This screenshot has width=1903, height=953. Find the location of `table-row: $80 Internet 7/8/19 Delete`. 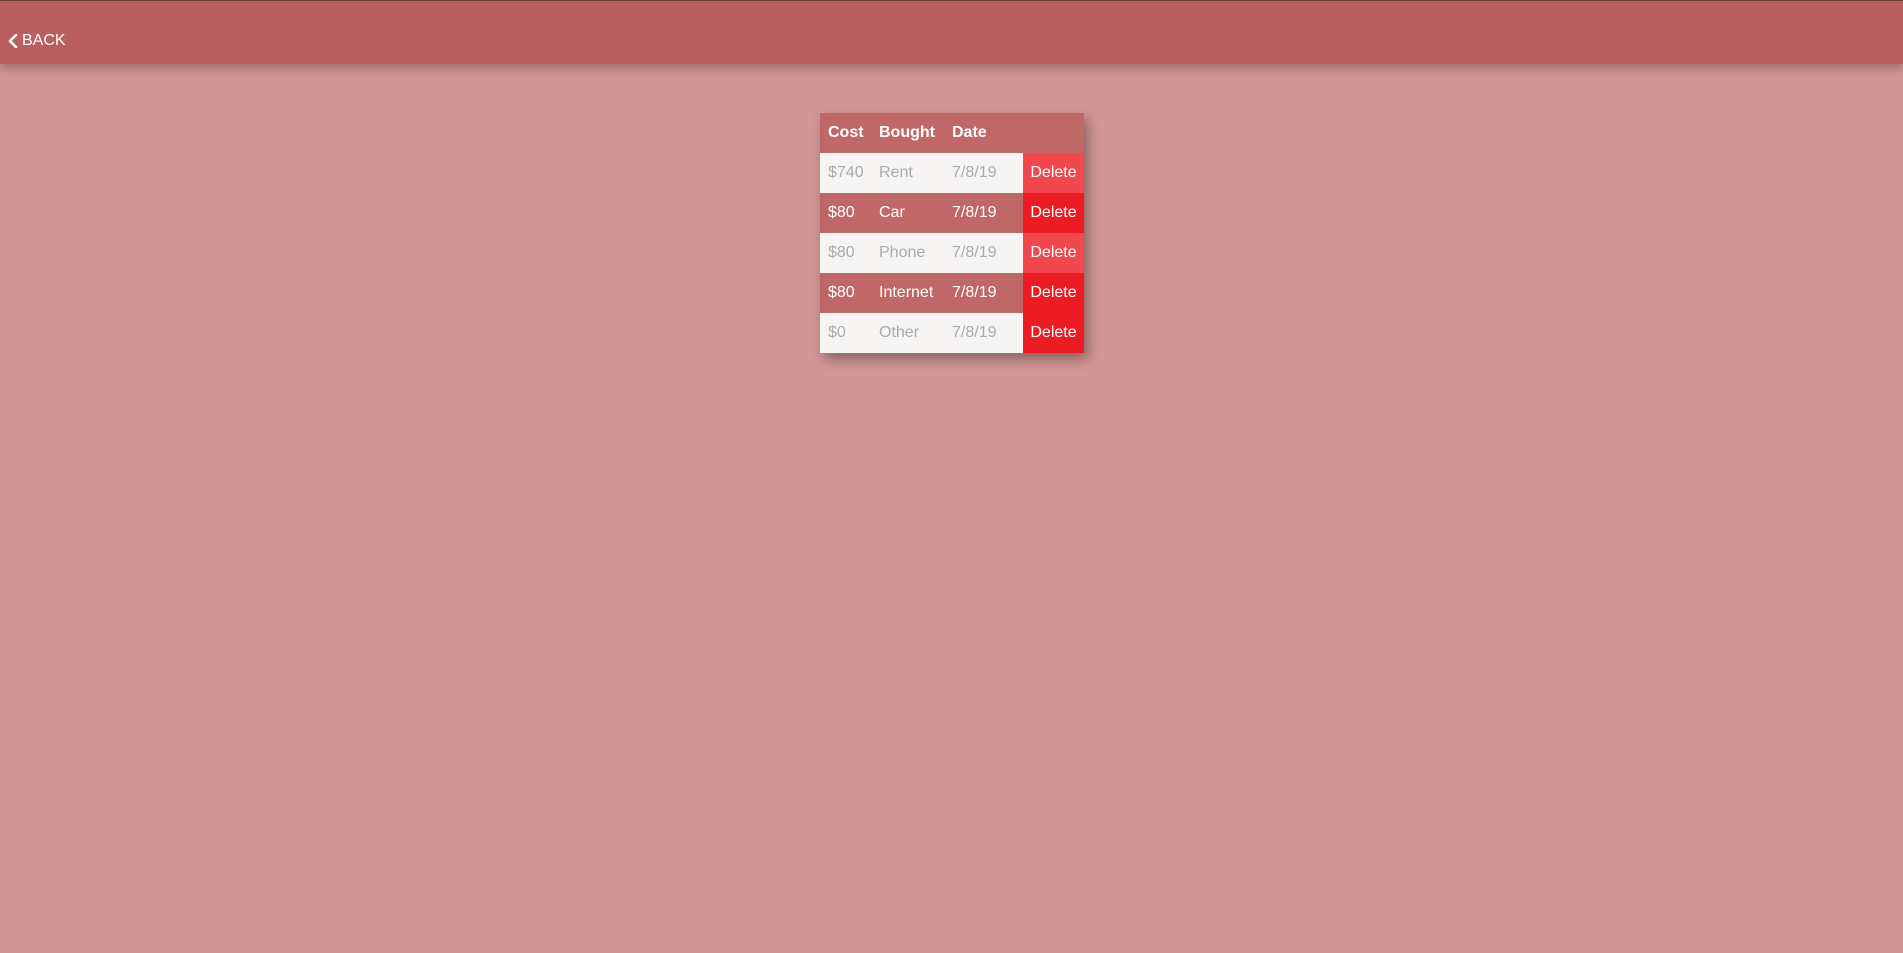

table-row: $80 Internet 7/8/19 Delete is located at coordinates (952, 293).